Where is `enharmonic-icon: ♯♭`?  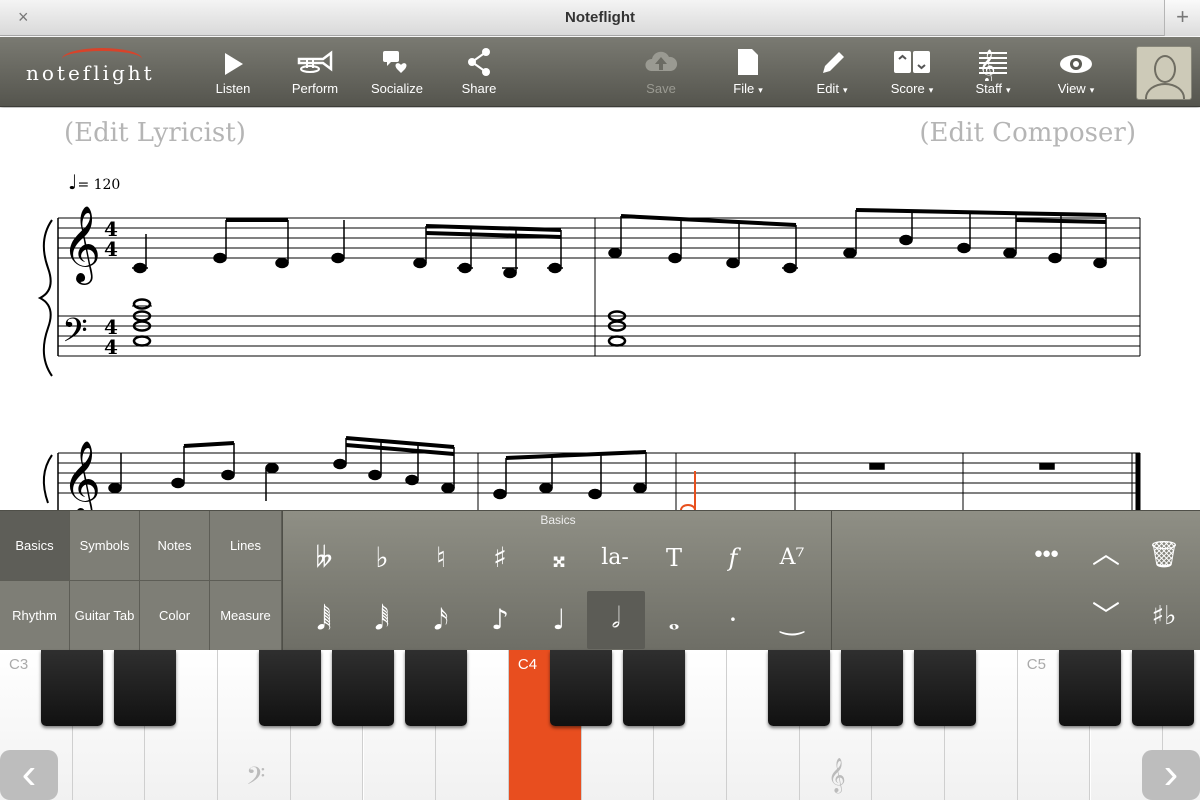 enharmonic-icon: ♯♭ is located at coordinates (1164, 616).